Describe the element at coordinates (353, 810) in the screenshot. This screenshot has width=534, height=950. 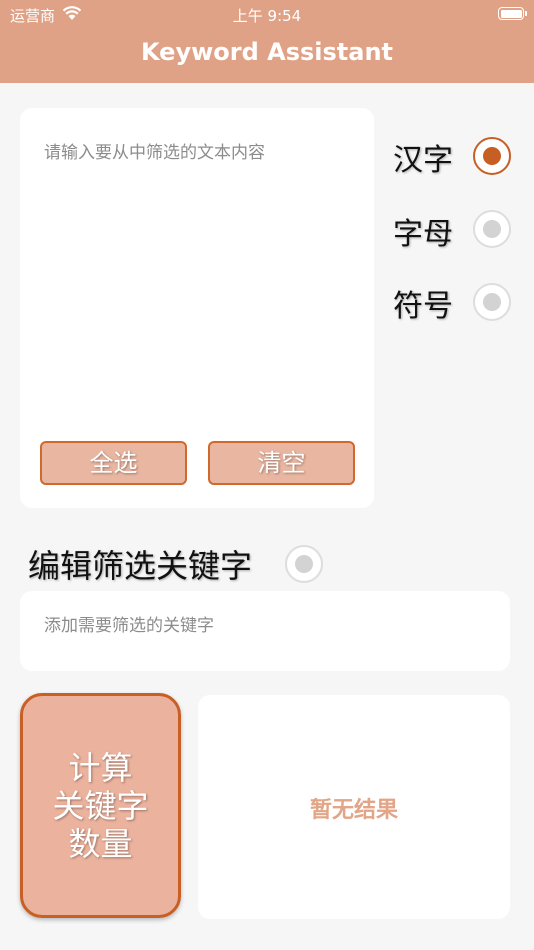
I see `result-text: 暂无结果` at that location.